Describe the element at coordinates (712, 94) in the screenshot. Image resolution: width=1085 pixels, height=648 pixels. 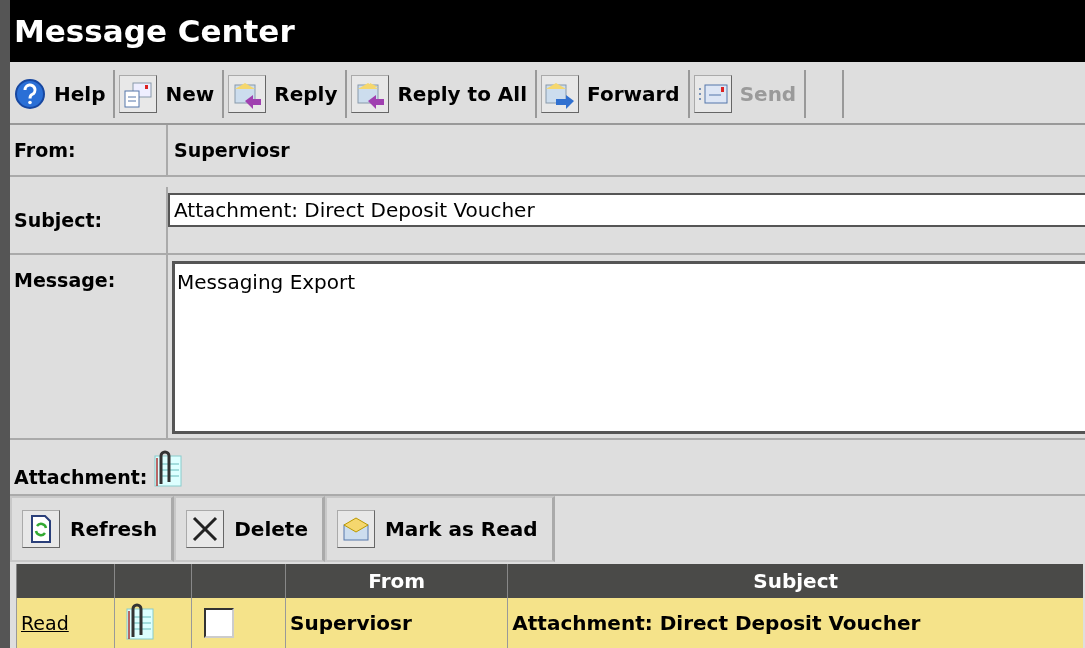
I see `envelope-icon` at that location.